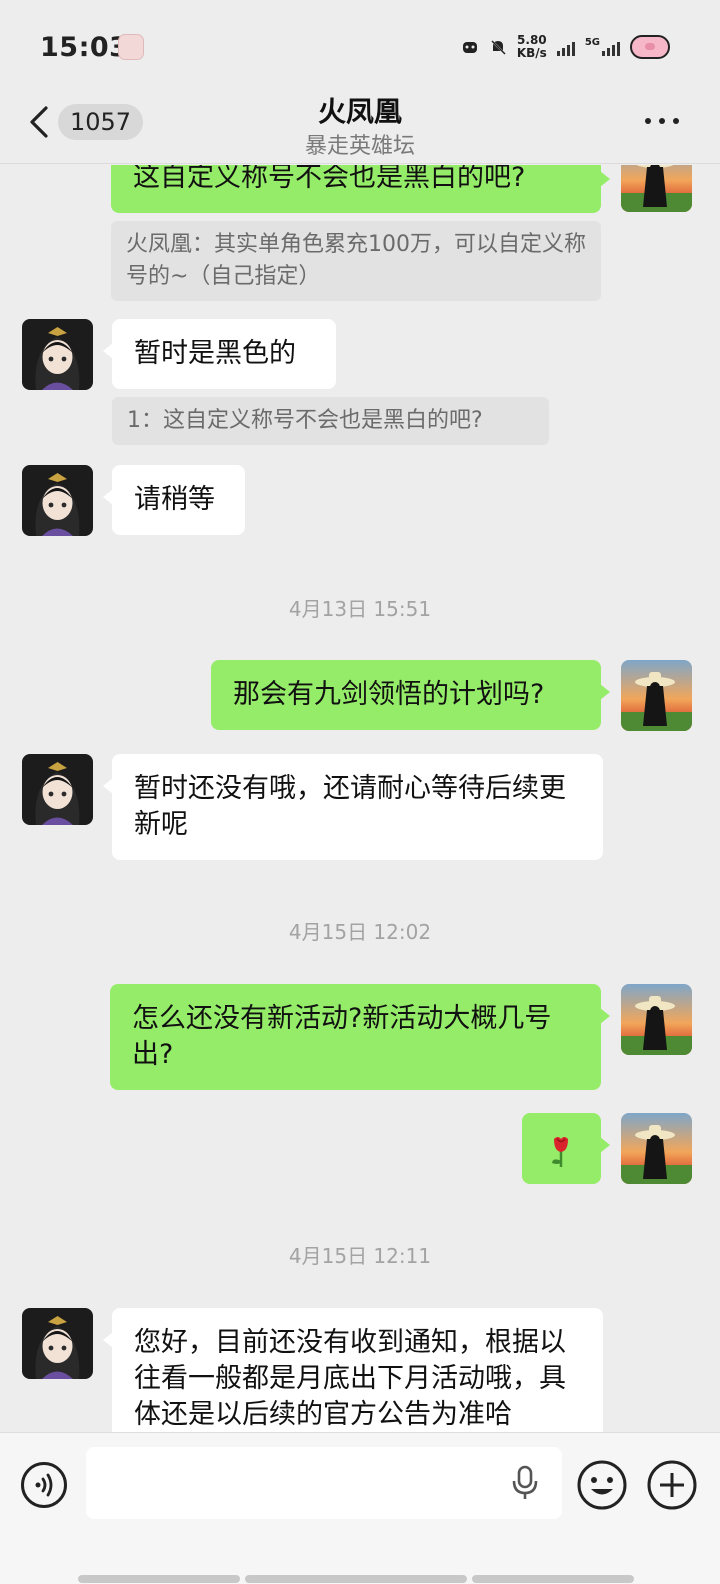 The image size is (720, 1584). What do you see at coordinates (650, 47) in the screenshot?
I see `battery-icon` at bounding box center [650, 47].